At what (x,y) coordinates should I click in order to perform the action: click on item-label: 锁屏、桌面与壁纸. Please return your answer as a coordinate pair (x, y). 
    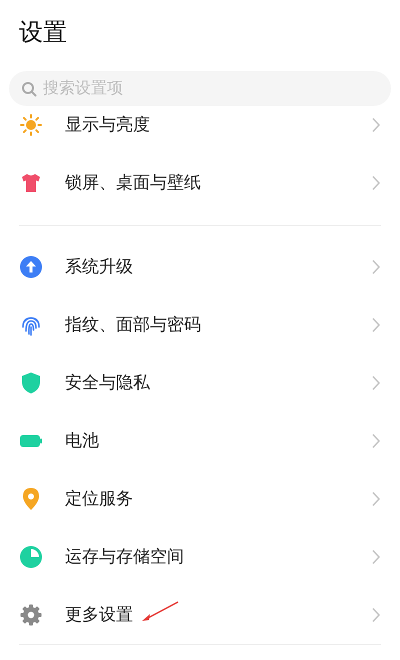
    Looking at the image, I should click on (133, 183).